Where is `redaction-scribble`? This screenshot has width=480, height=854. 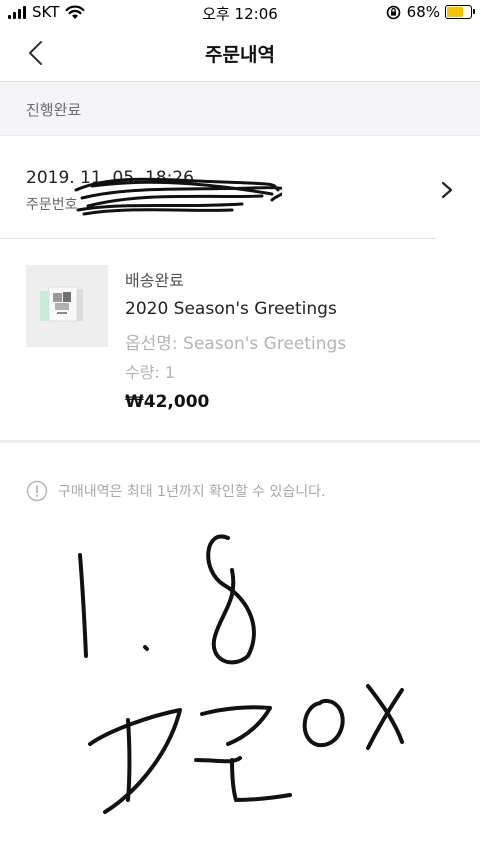 redaction-scribble is located at coordinates (178, 196).